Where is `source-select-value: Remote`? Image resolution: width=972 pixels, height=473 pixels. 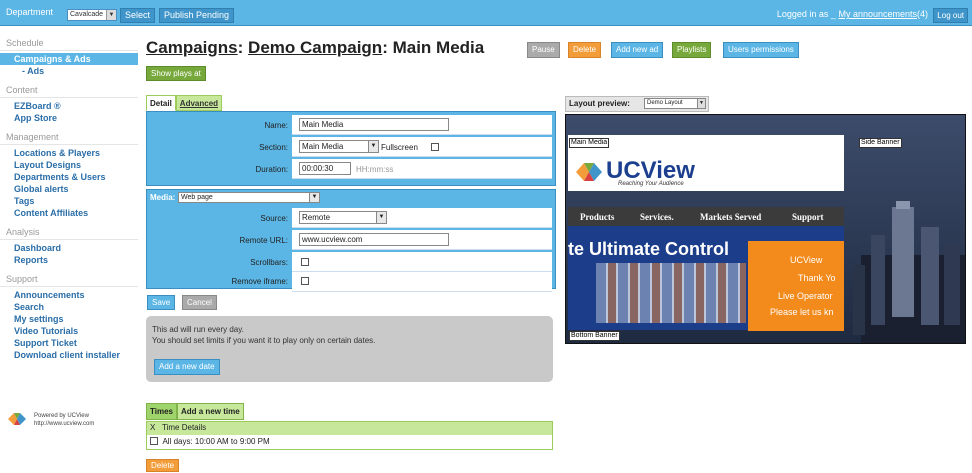
source-select-value: Remote is located at coordinates (316, 217).